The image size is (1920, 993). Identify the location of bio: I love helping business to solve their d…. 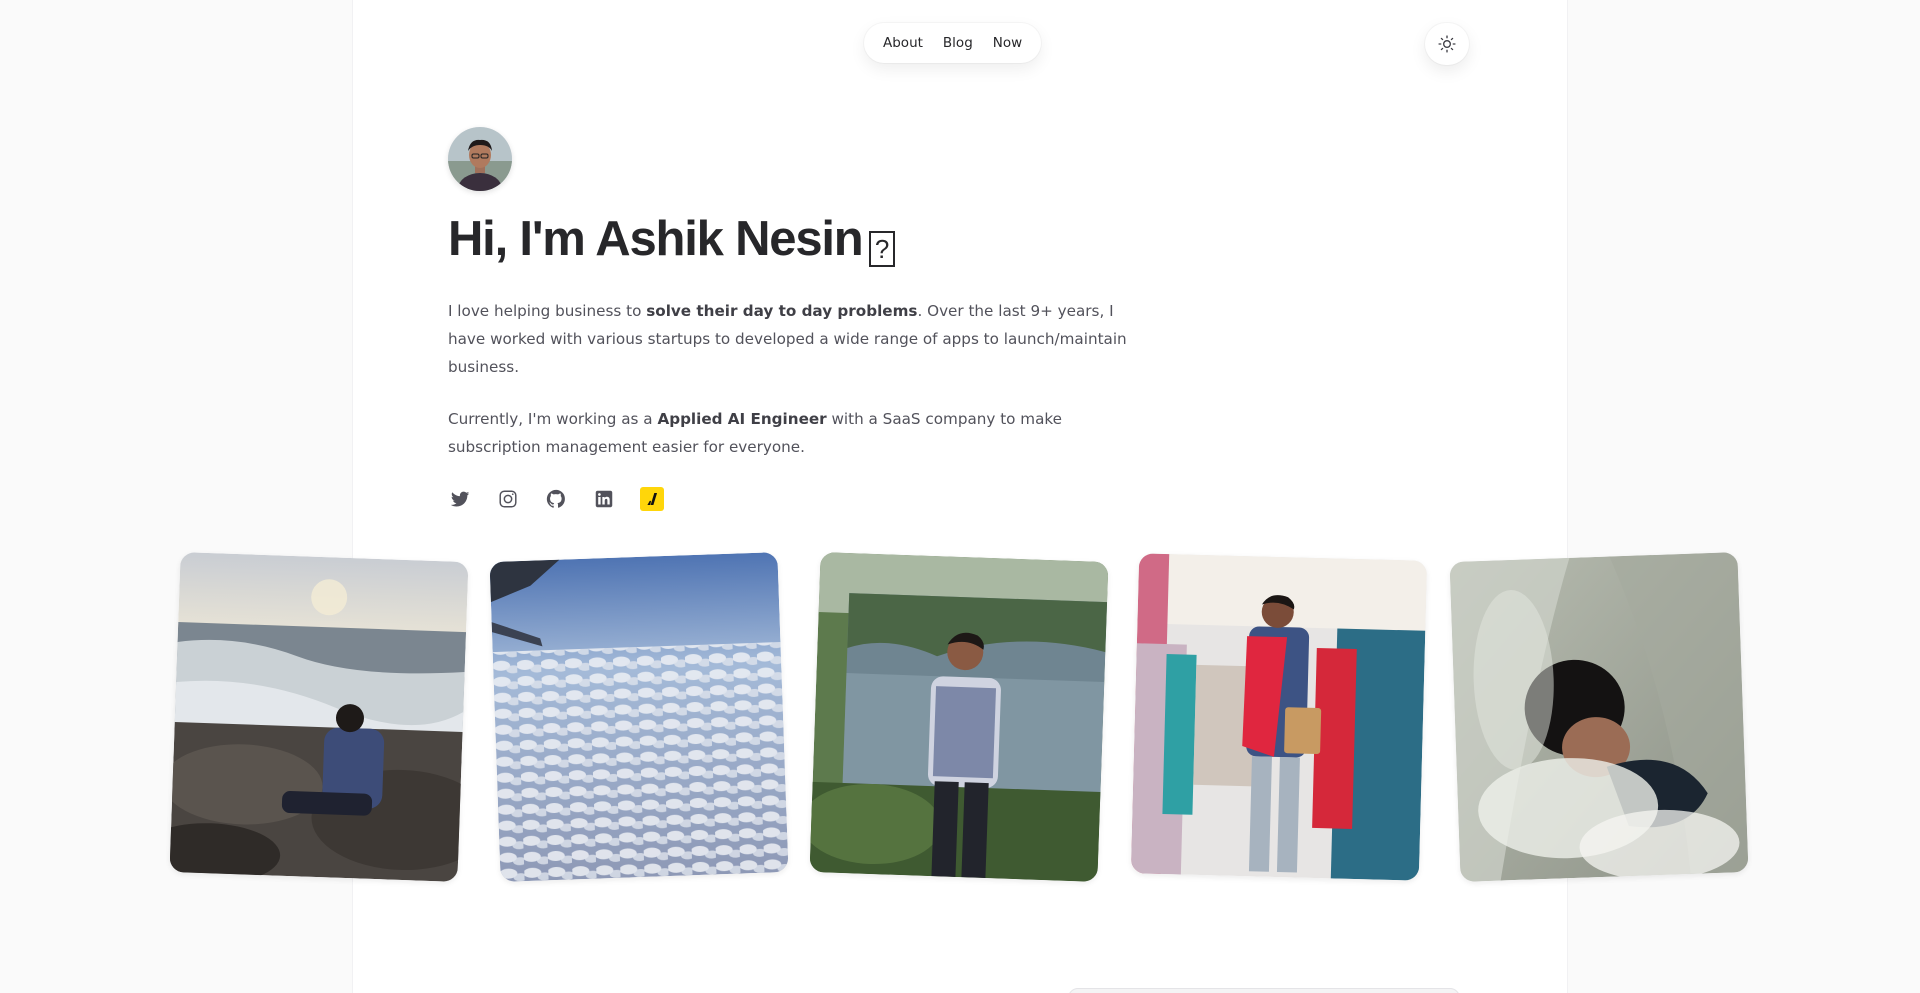
(788, 379).